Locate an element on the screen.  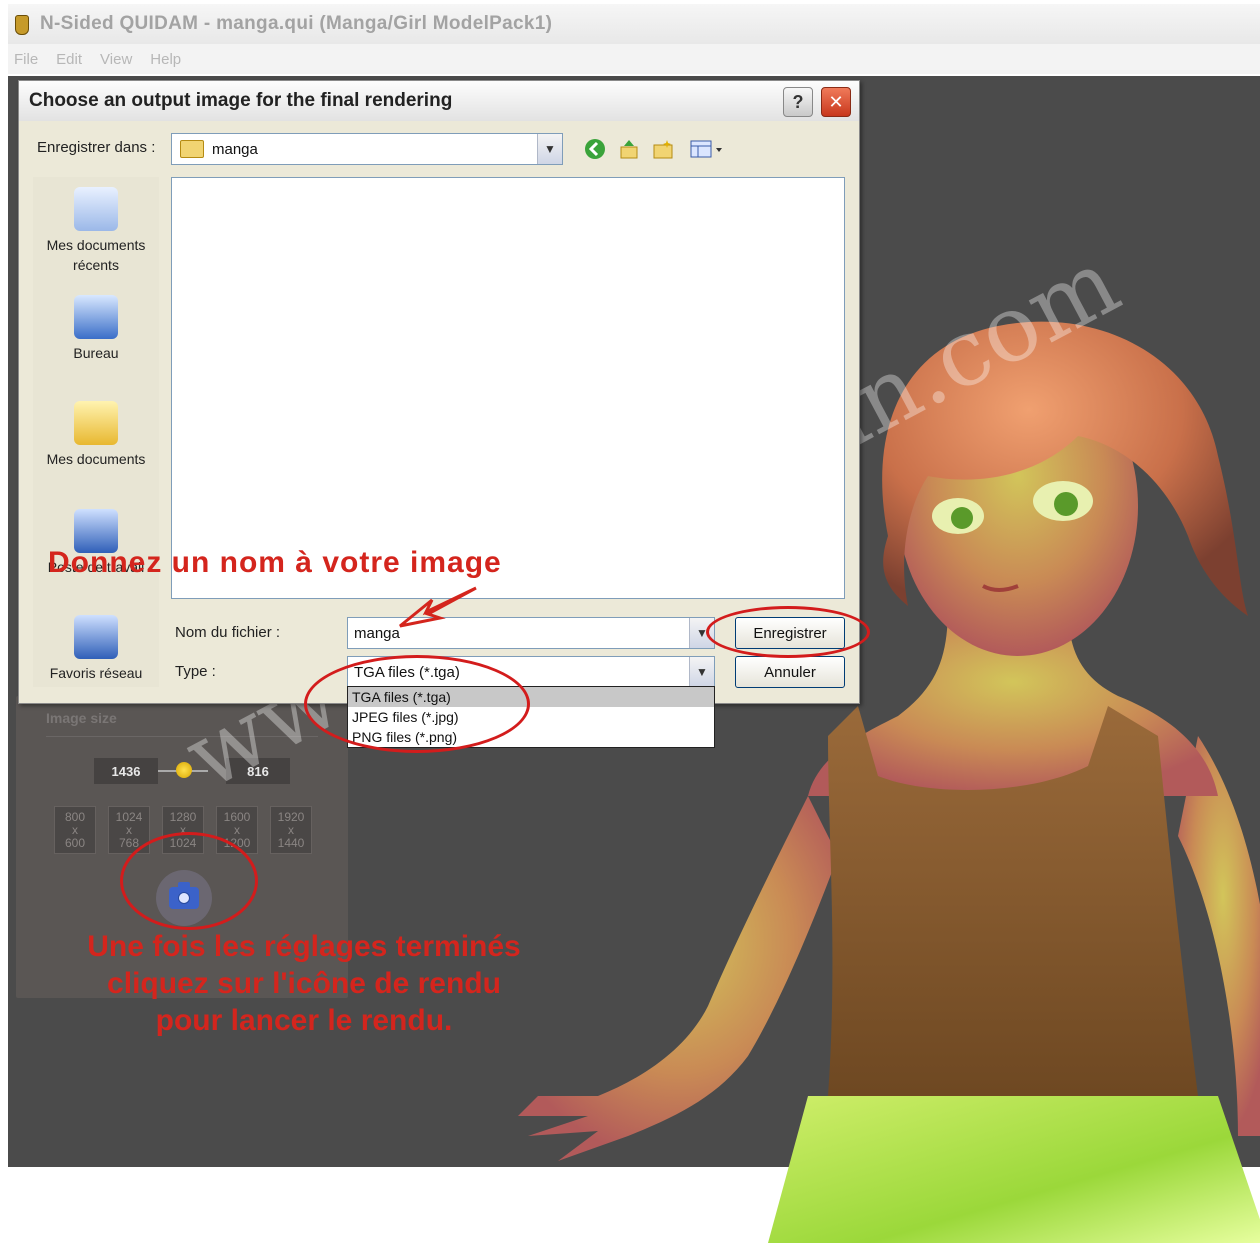
ratio-lock-knob is located at coordinates (184, 770).